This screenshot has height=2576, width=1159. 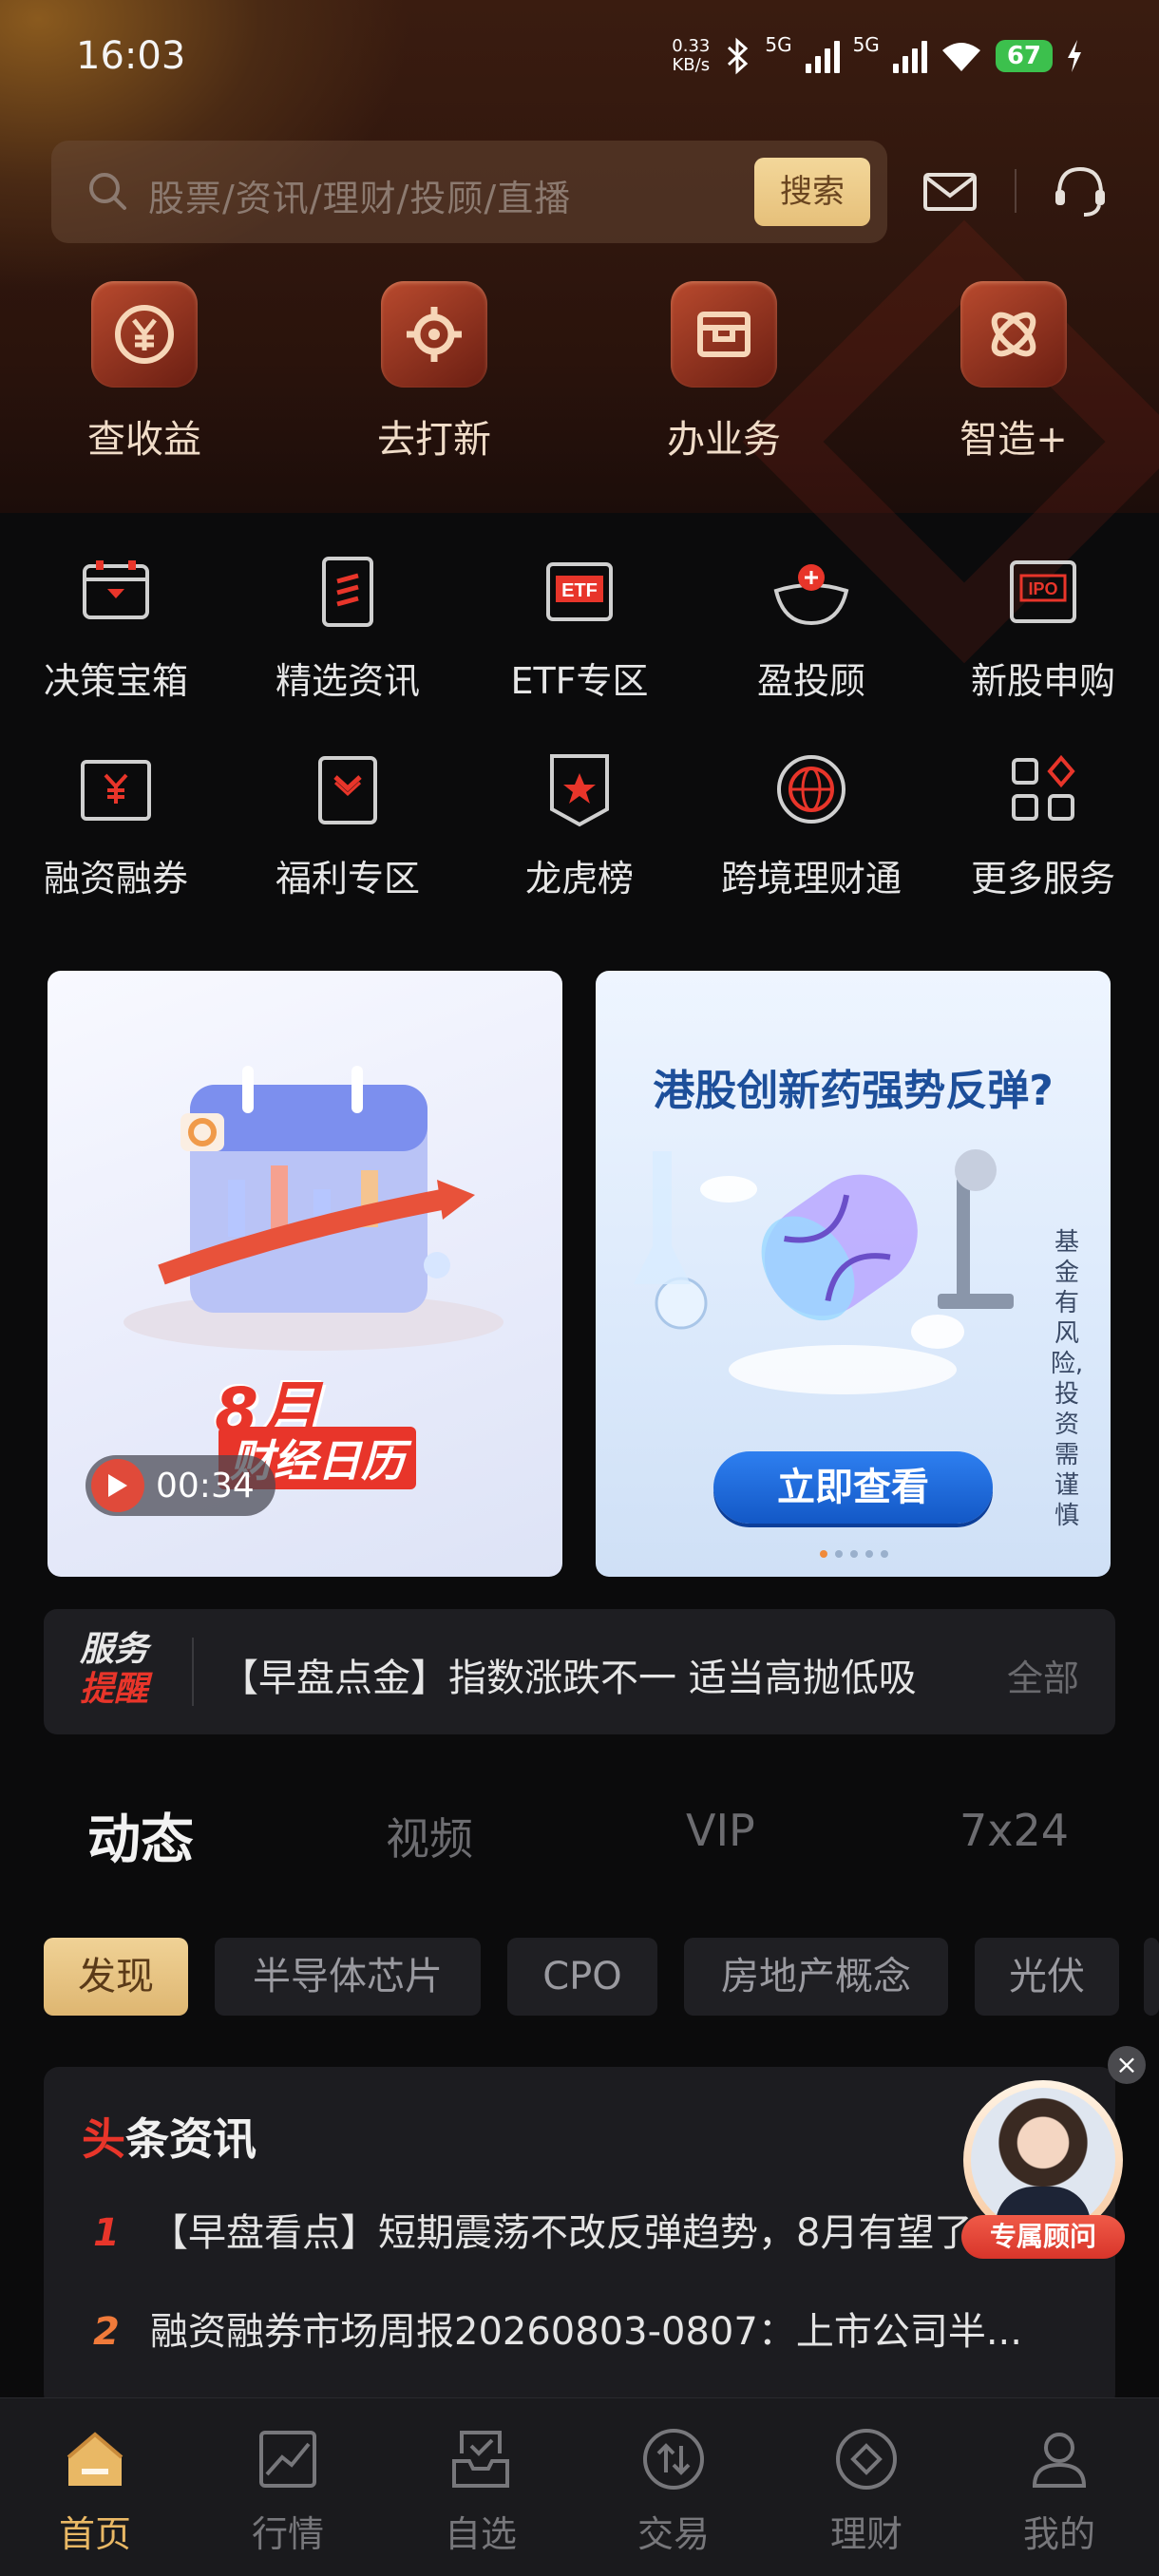 What do you see at coordinates (480, 2459) in the screenshot?
I see `inbox-check-icon` at bounding box center [480, 2459].